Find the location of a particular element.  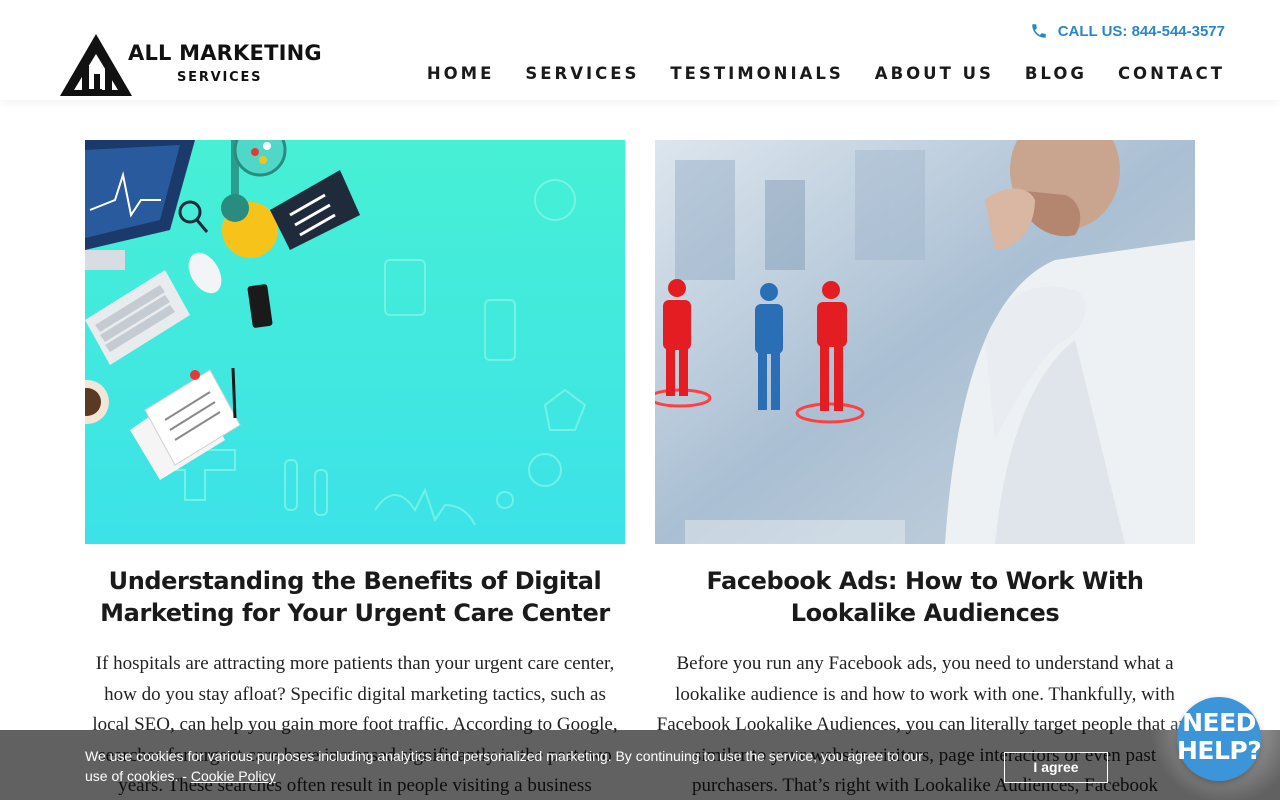

nav-home: HOME is located at coordinates (461, 73).